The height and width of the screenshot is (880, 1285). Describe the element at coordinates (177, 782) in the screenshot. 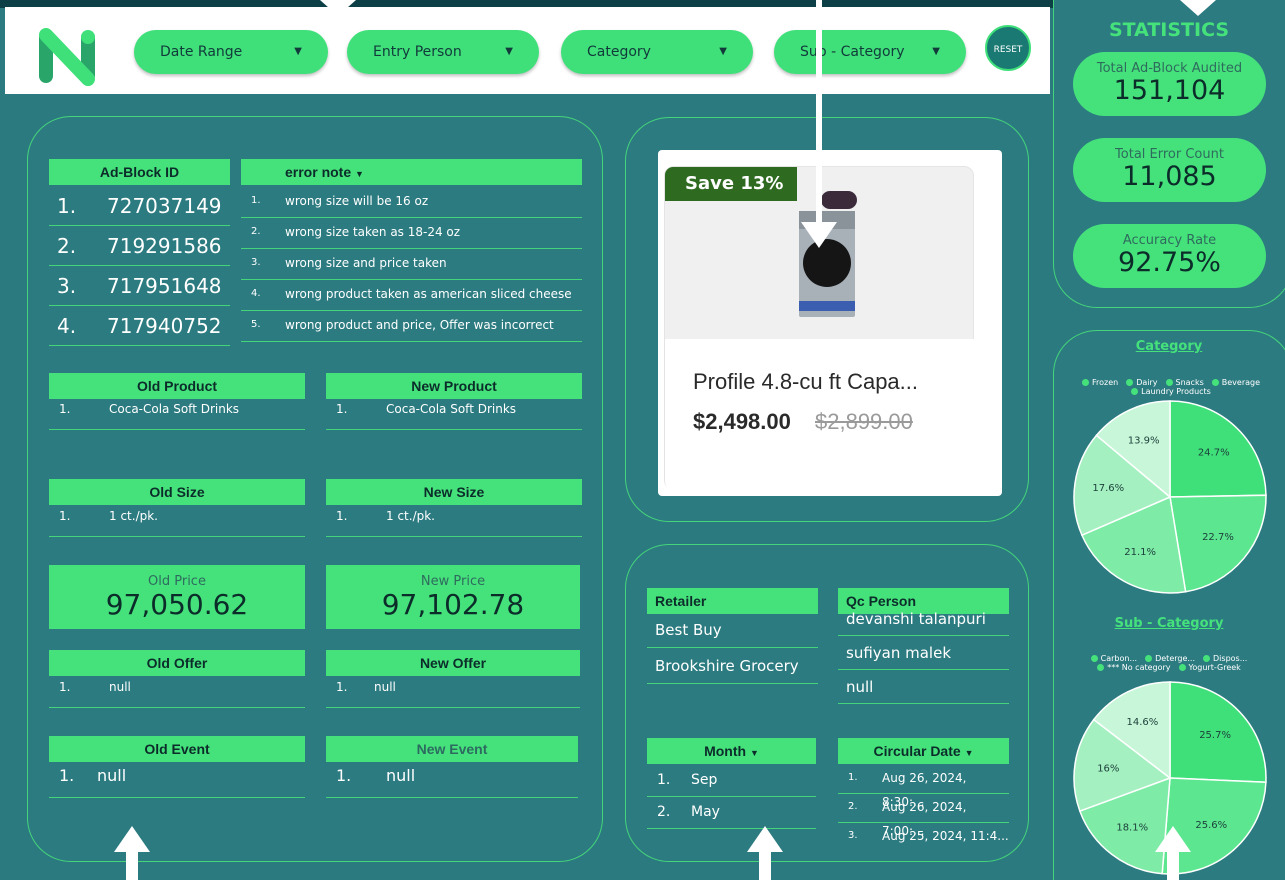

I see `old-event-row: 1. null` at that location.